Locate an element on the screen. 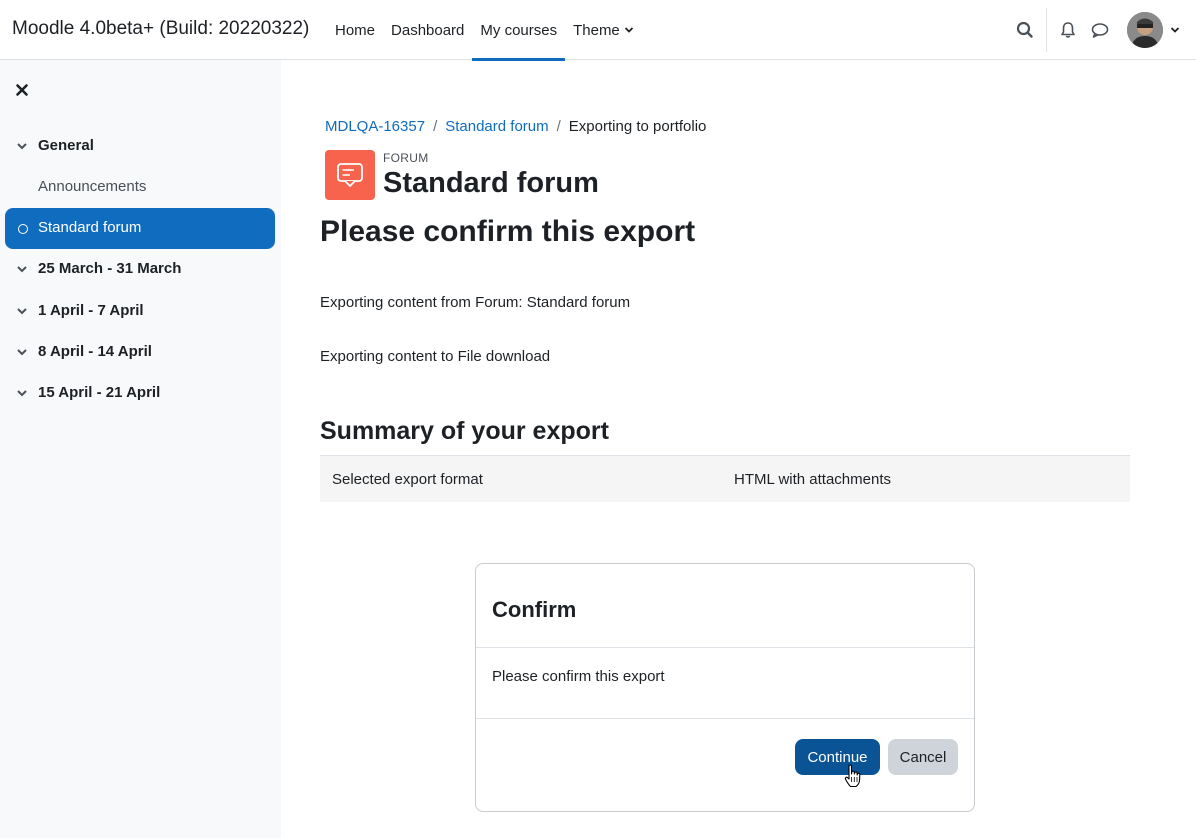 The height and width of the screenshot is (838, 1196). nav-my-courses: My courses is located at coordinates (518, 30).